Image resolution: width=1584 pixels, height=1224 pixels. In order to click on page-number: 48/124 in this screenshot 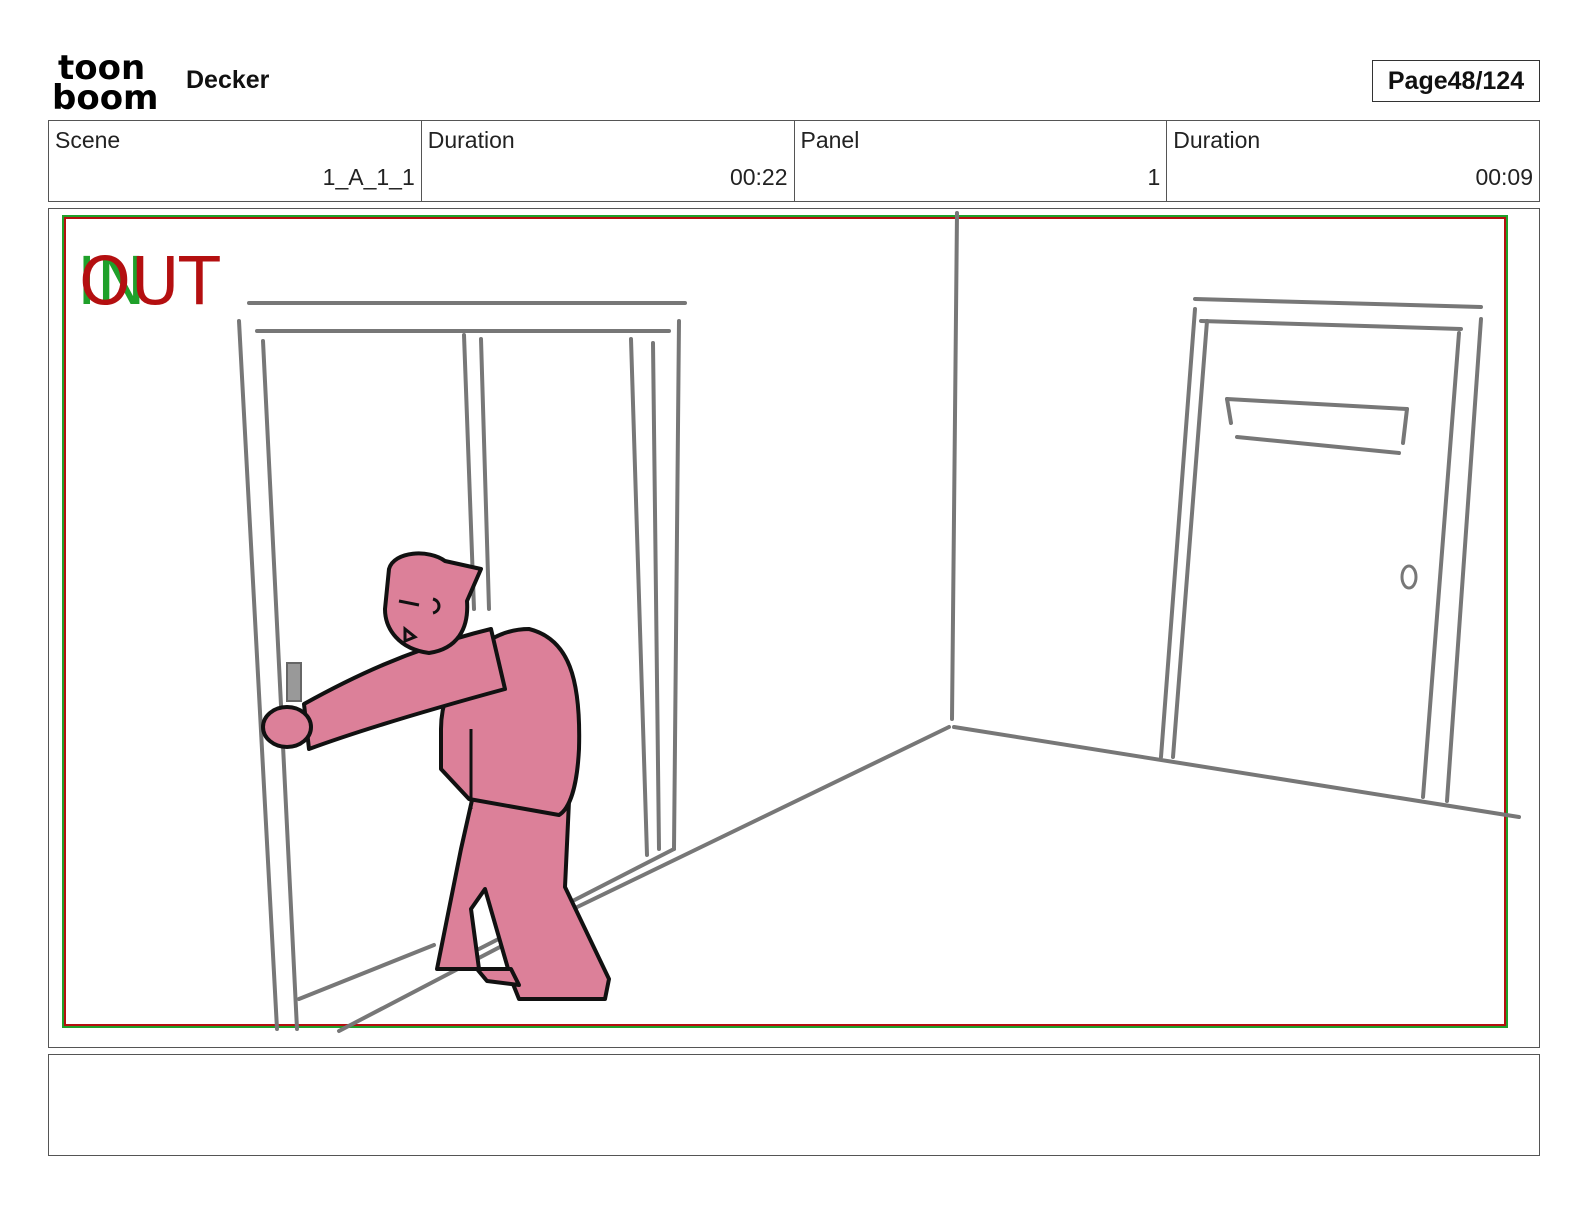, I will do `click(1486, 80)`.